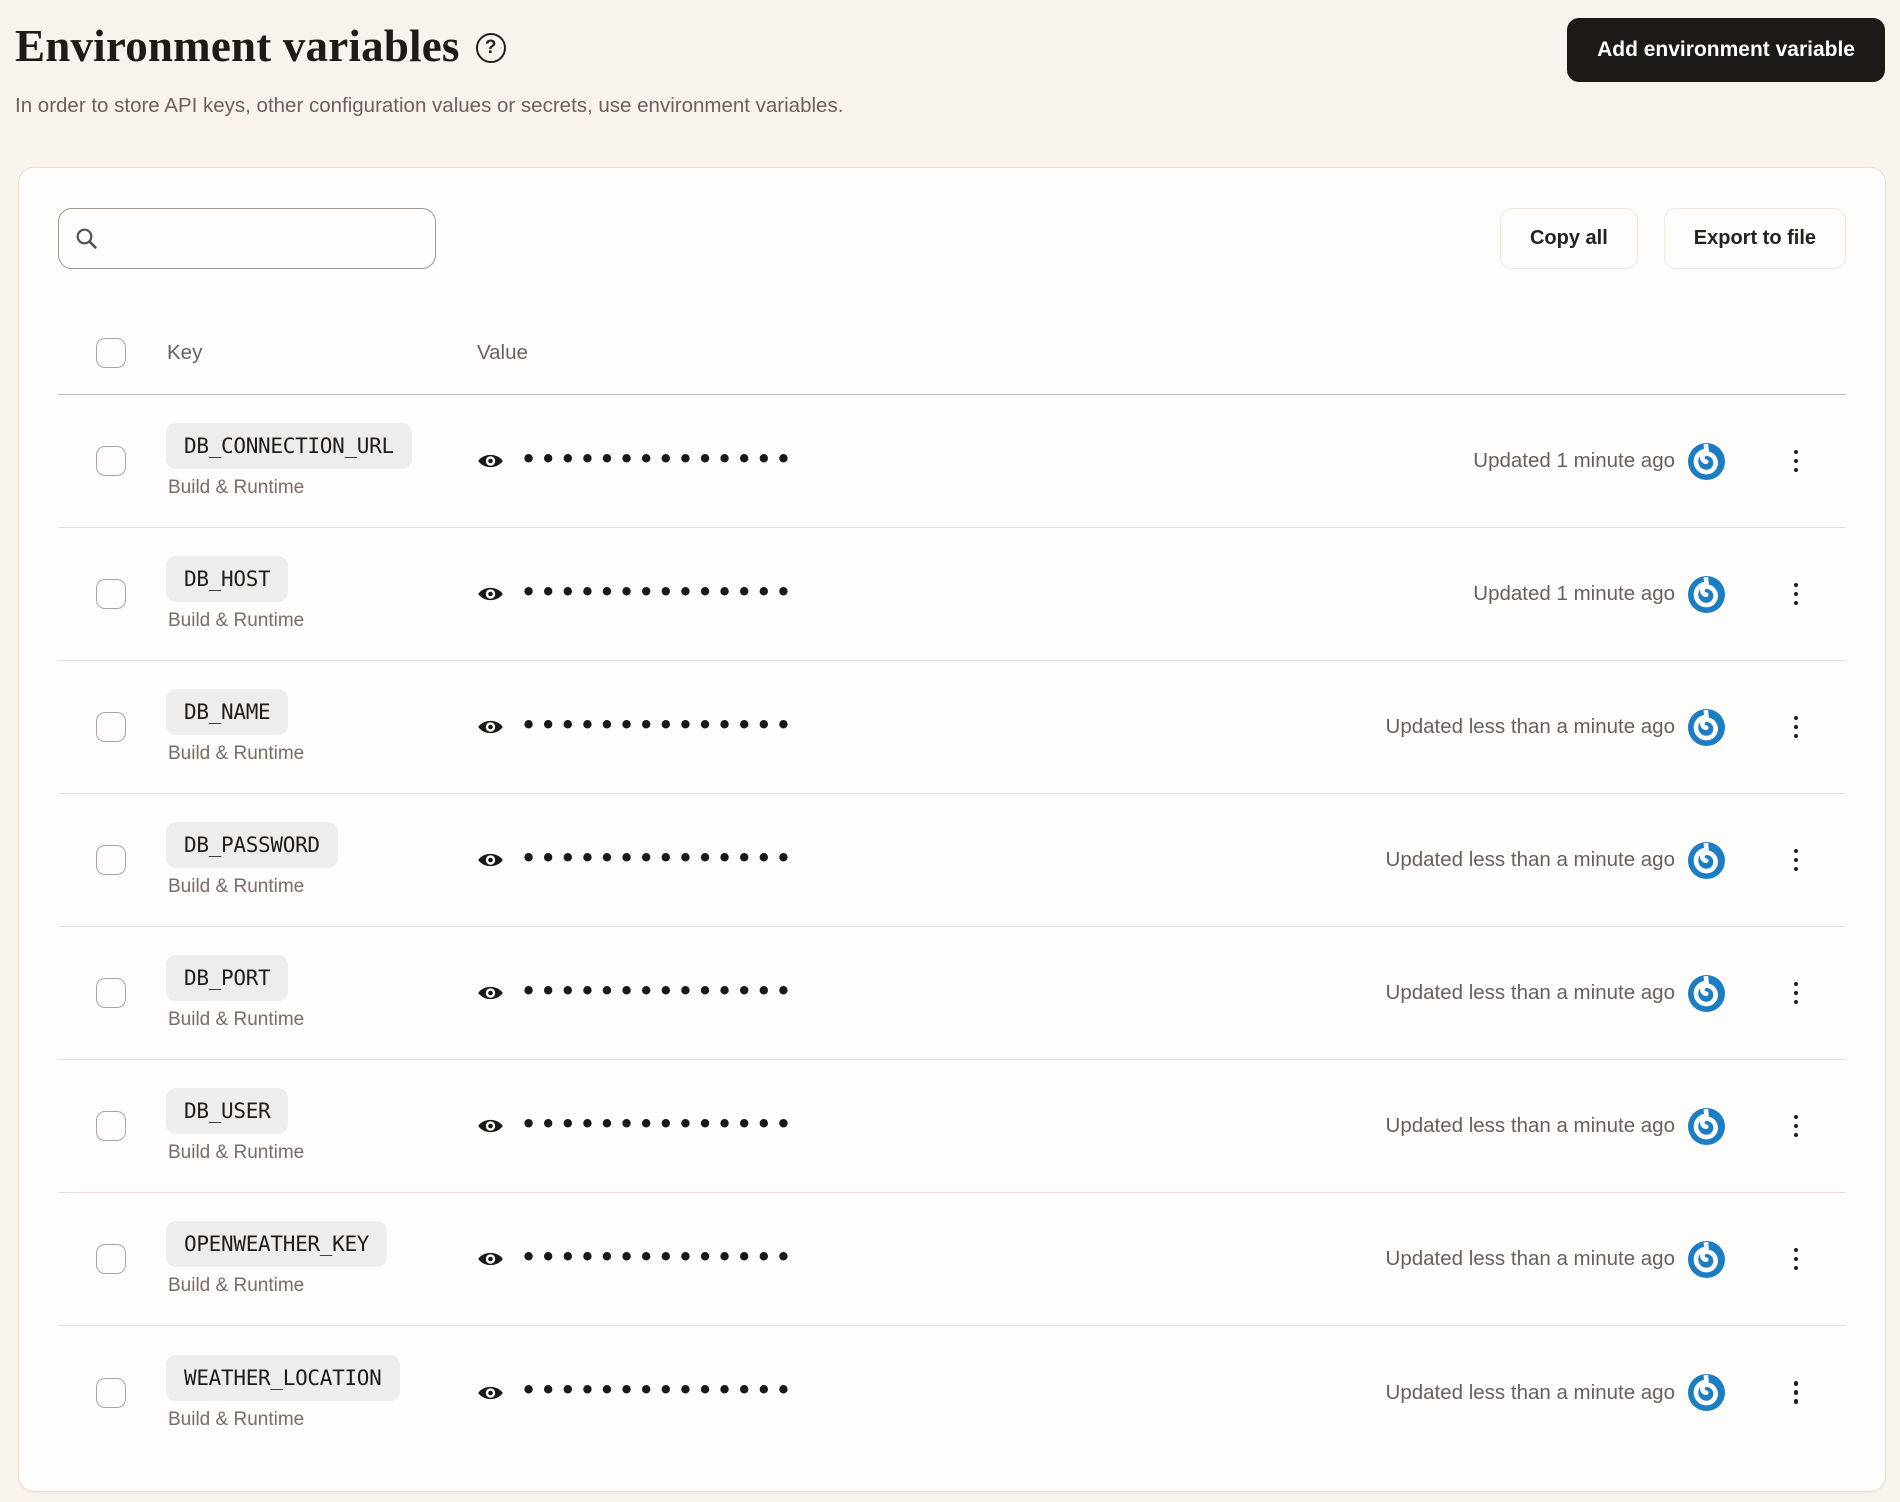 Image resolution: width=1900 pixels, height=1502 pixels. What do you see at coordinates (1754, 238) in the screenshot?
I see `export-to-file-button: Export to file` at bounding box center [1754, 238].